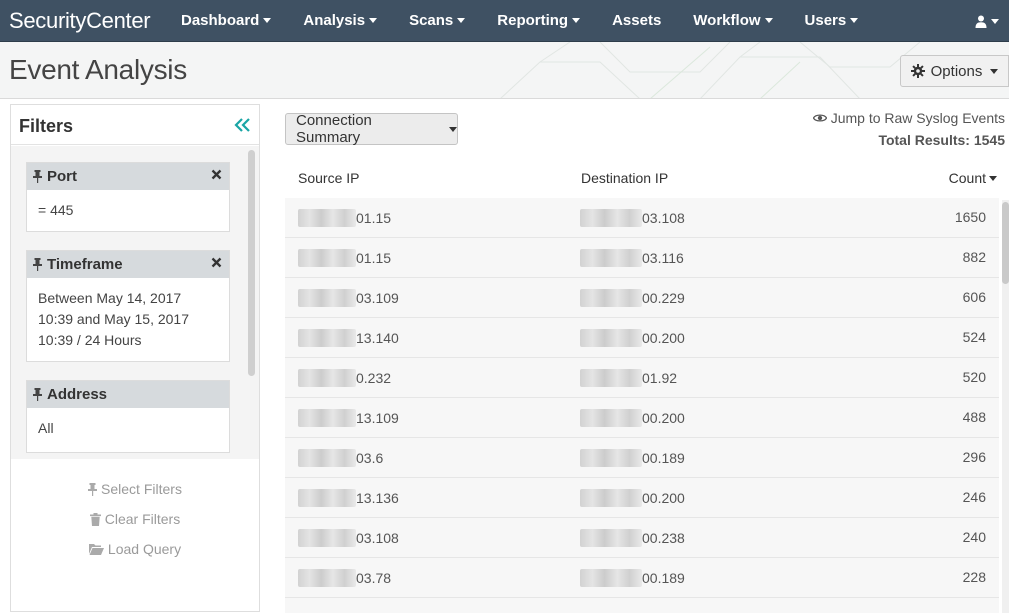 Image resolution: width=1009 pixels, height=613 pixels. I want to click on trash-icon, so click(95, 519).